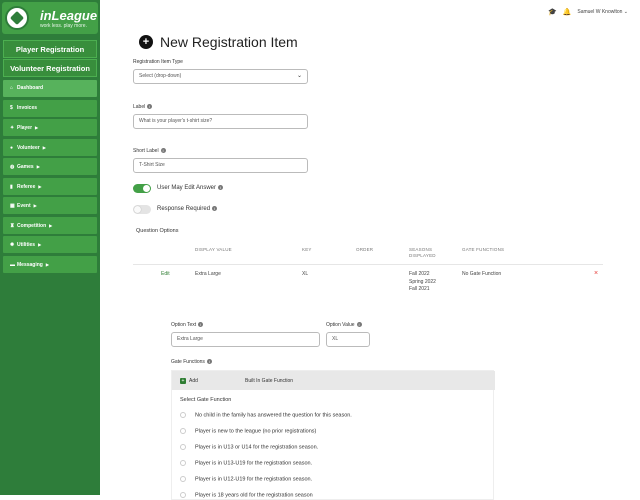 This screenshot has width=640, height=500. Describe the element at coordinates (596, 273) in the screenshot. I see `delete-icon: ×` at that location.